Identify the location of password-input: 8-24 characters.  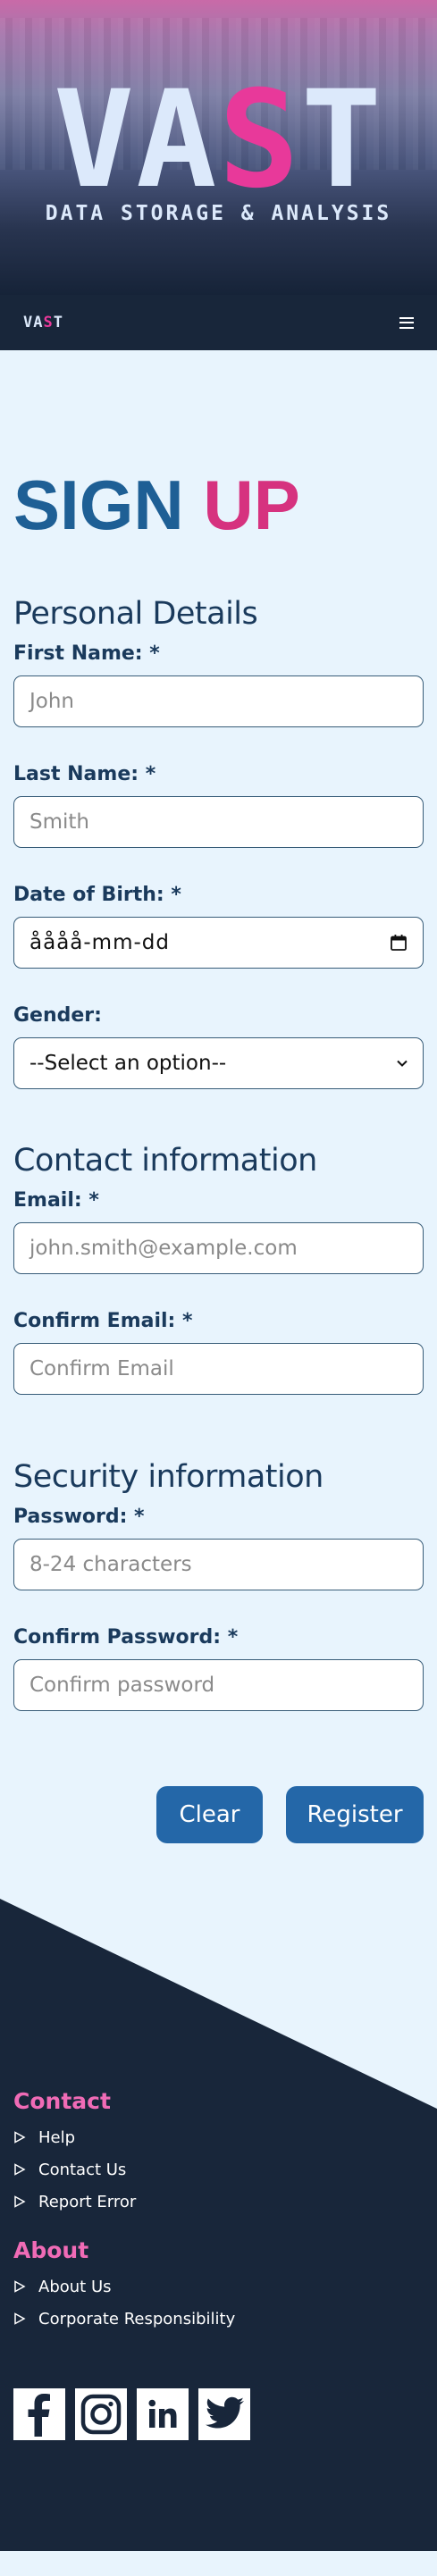
(218, 1565).